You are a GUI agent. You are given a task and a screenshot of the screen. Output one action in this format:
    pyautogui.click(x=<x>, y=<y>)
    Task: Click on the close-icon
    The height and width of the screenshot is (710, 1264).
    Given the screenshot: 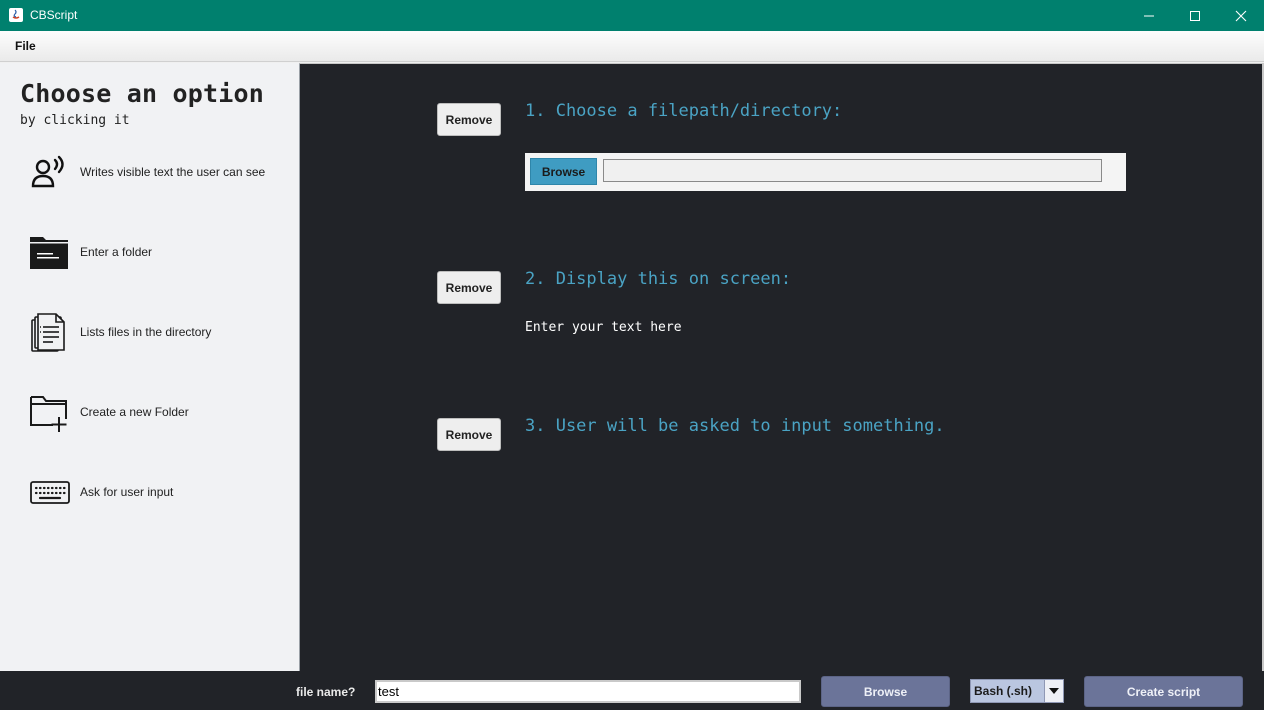 What is the action you would take?
    pyautogui.click(x=1241, y=15)
    